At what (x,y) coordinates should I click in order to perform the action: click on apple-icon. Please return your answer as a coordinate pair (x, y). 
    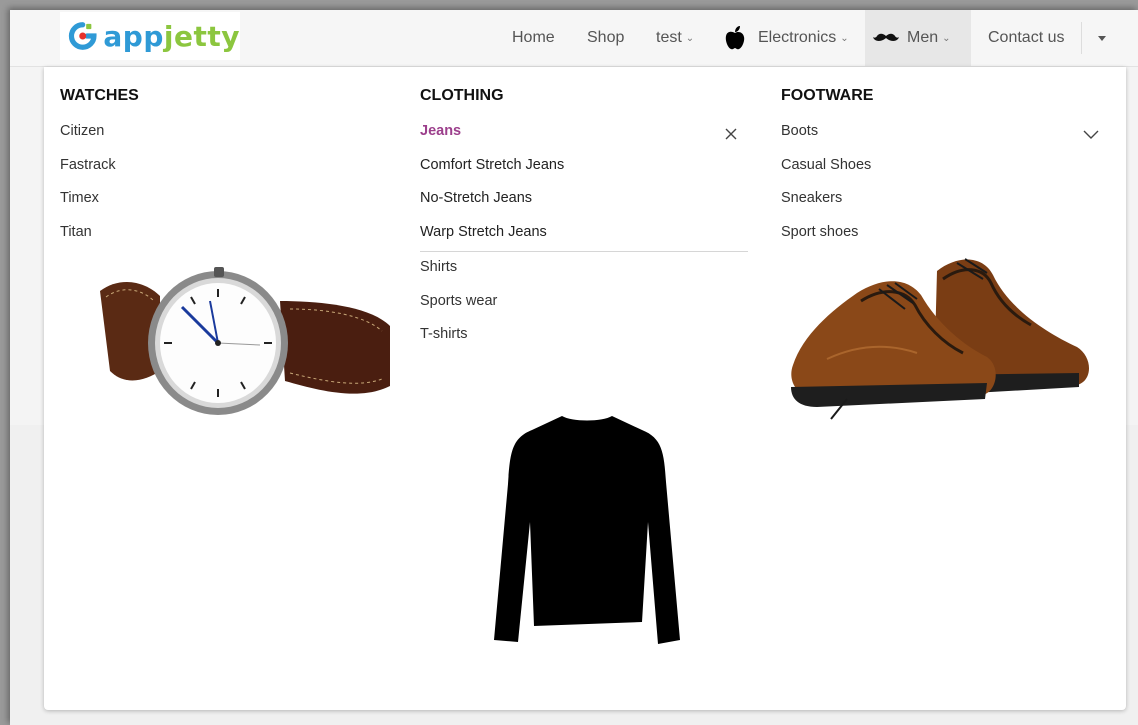
    Looking at the image, I should click on (735, 38).